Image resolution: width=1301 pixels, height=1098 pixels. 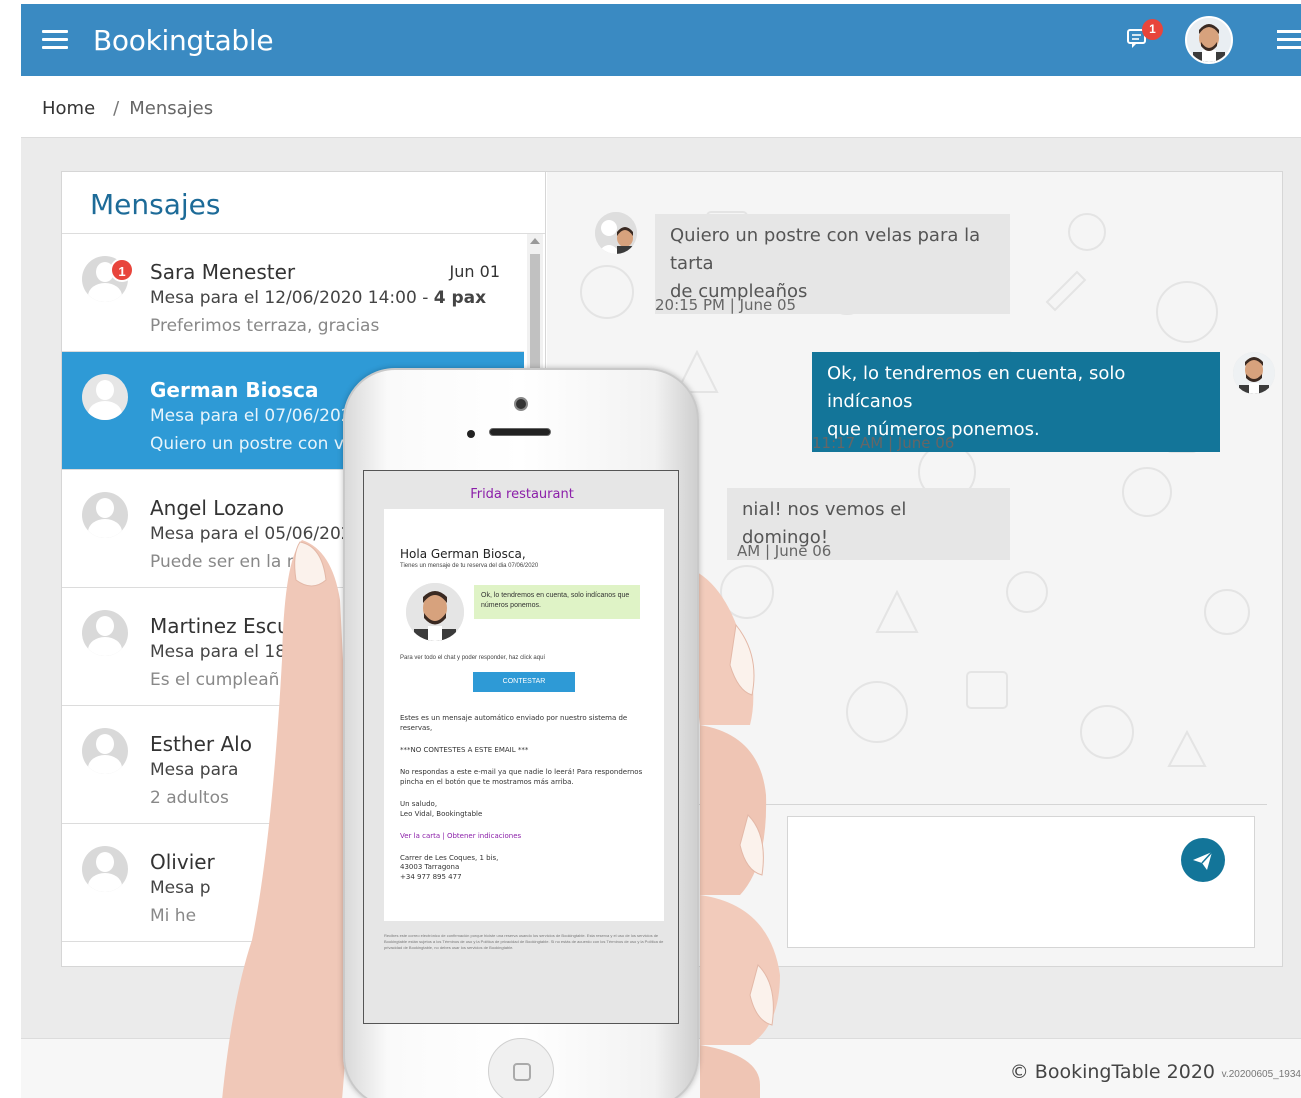 What do you see at coordinates (1021, 882) in the screenshot?
I see `message-input` at bounding box center [1021, 882].